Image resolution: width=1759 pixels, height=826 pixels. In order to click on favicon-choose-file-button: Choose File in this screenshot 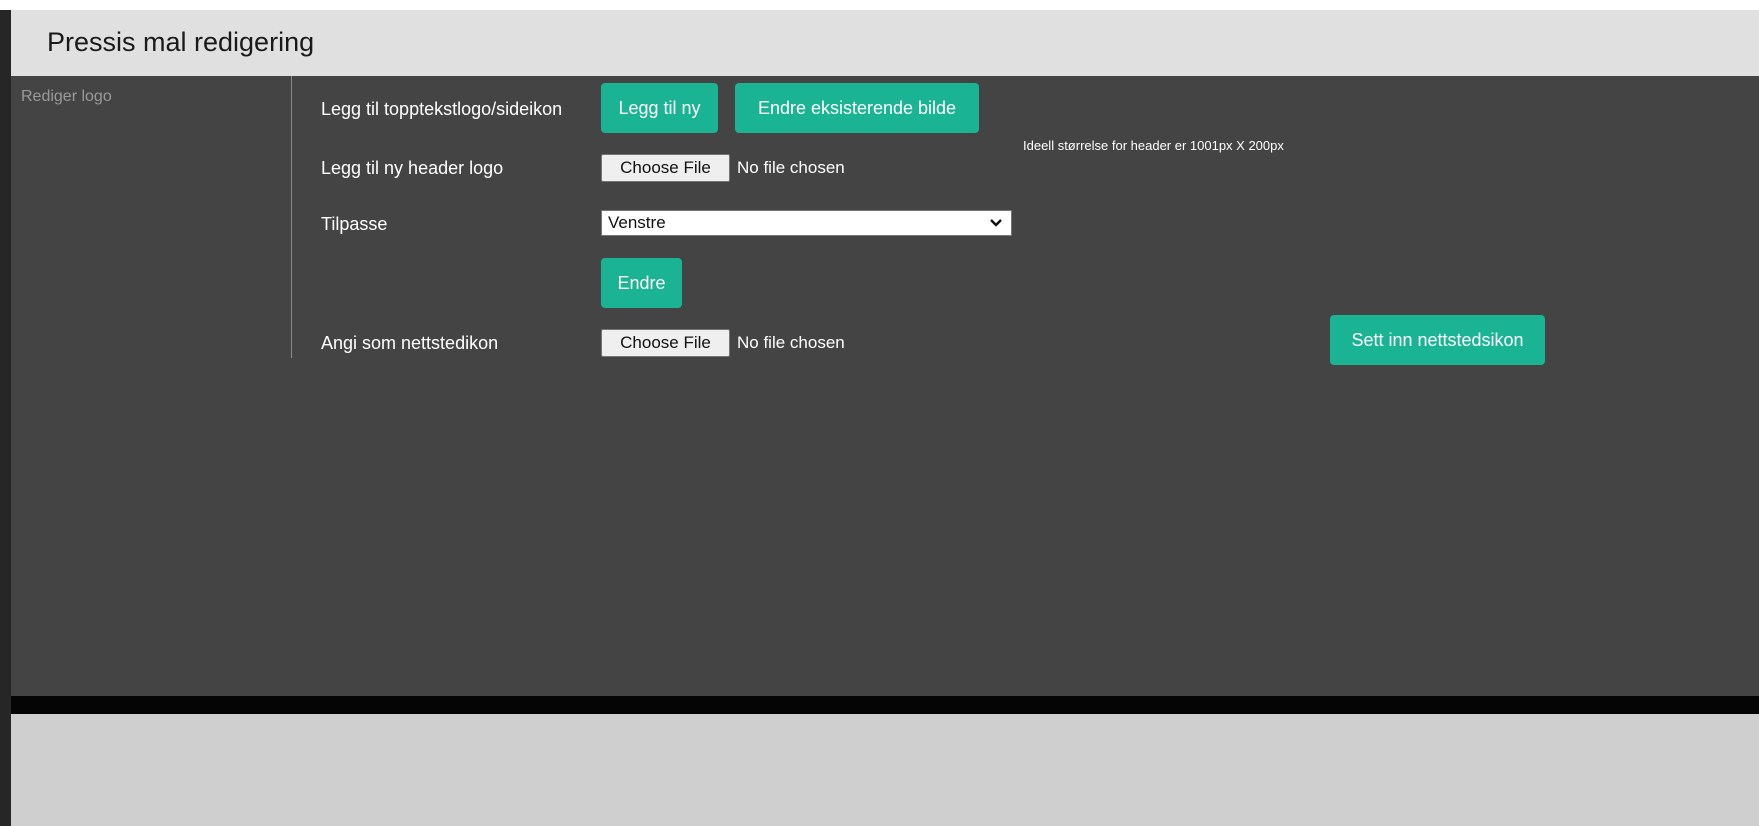, I will do `click(665, 343)`.